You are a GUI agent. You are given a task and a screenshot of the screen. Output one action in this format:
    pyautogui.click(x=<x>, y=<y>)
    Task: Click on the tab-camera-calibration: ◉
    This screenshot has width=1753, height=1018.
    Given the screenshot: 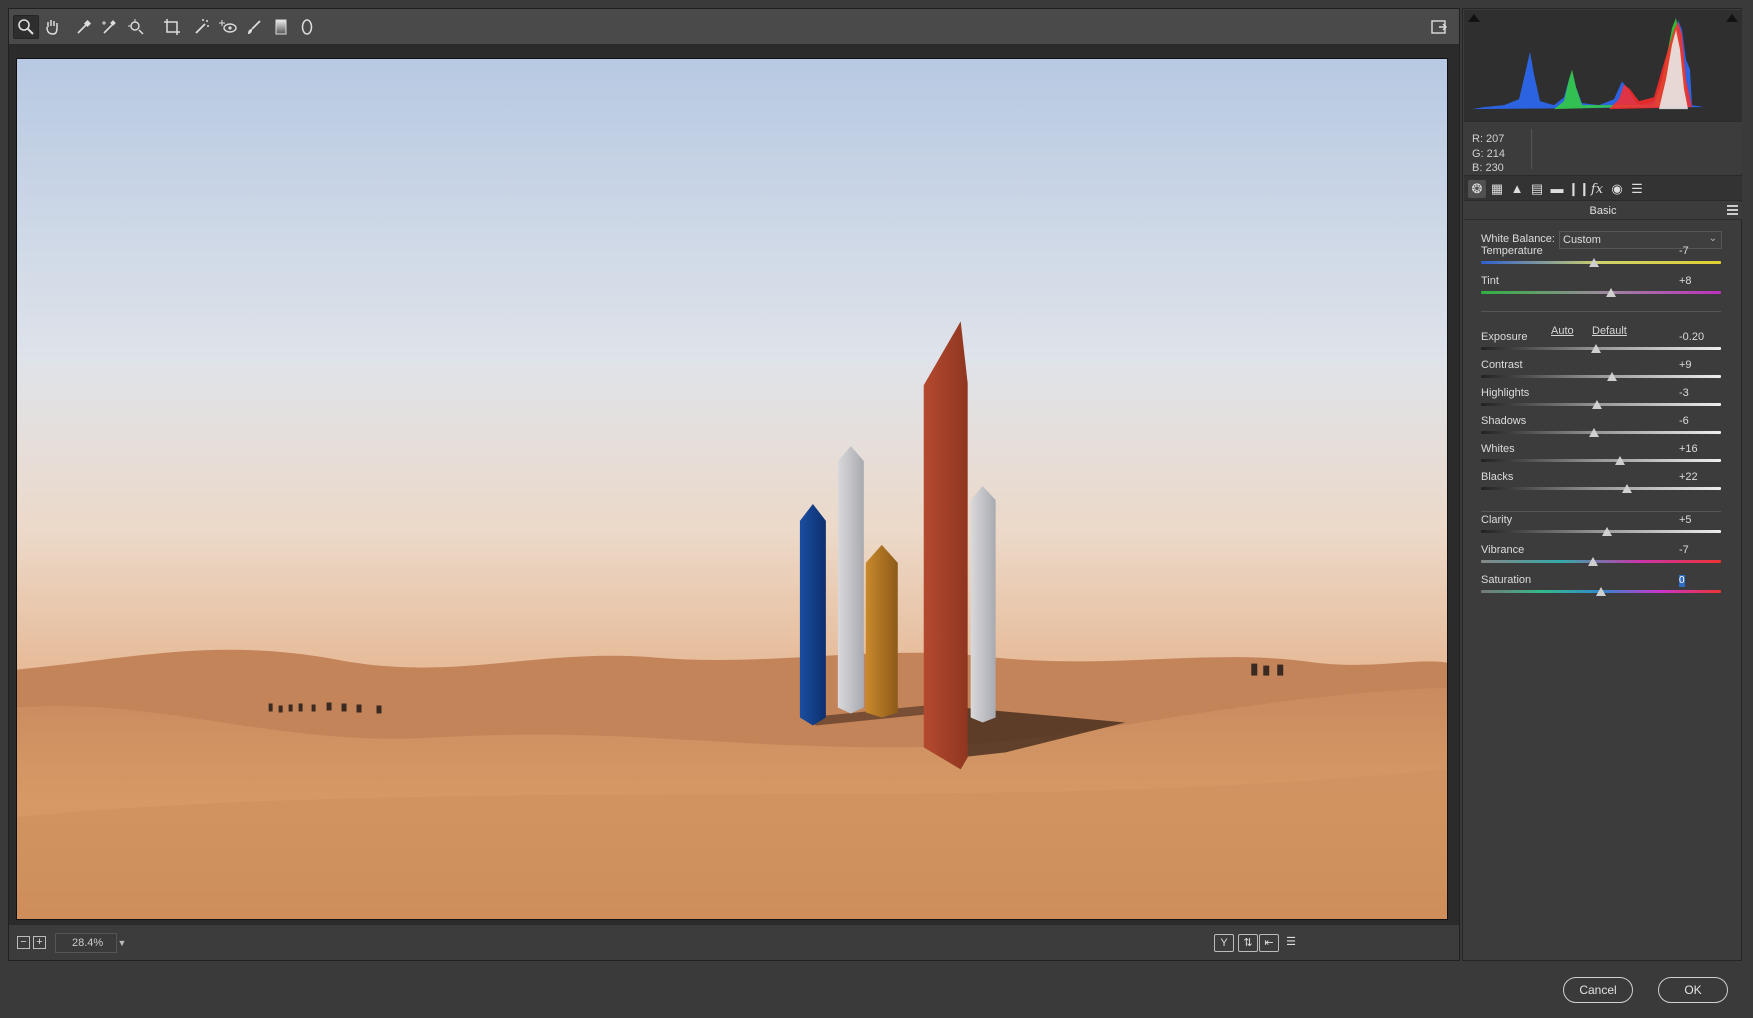 What is the action you would take?
    pyautogui.click(x=1617, y=189)
    